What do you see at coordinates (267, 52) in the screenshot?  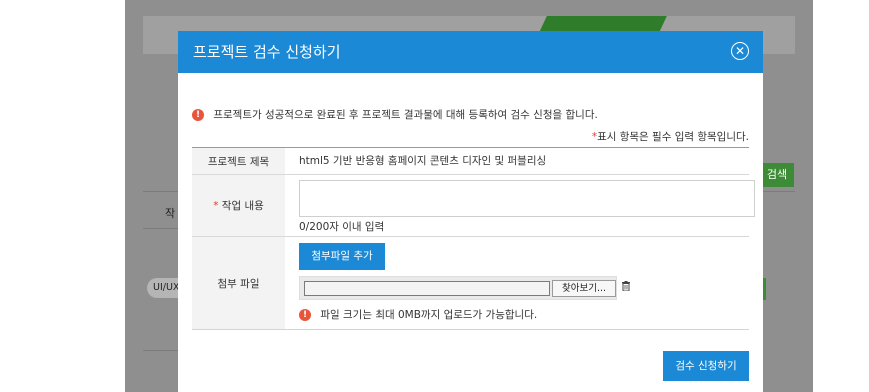 I see `modal-title: 프로젝트 검수 신청하기` at bounding box center [267, 52].